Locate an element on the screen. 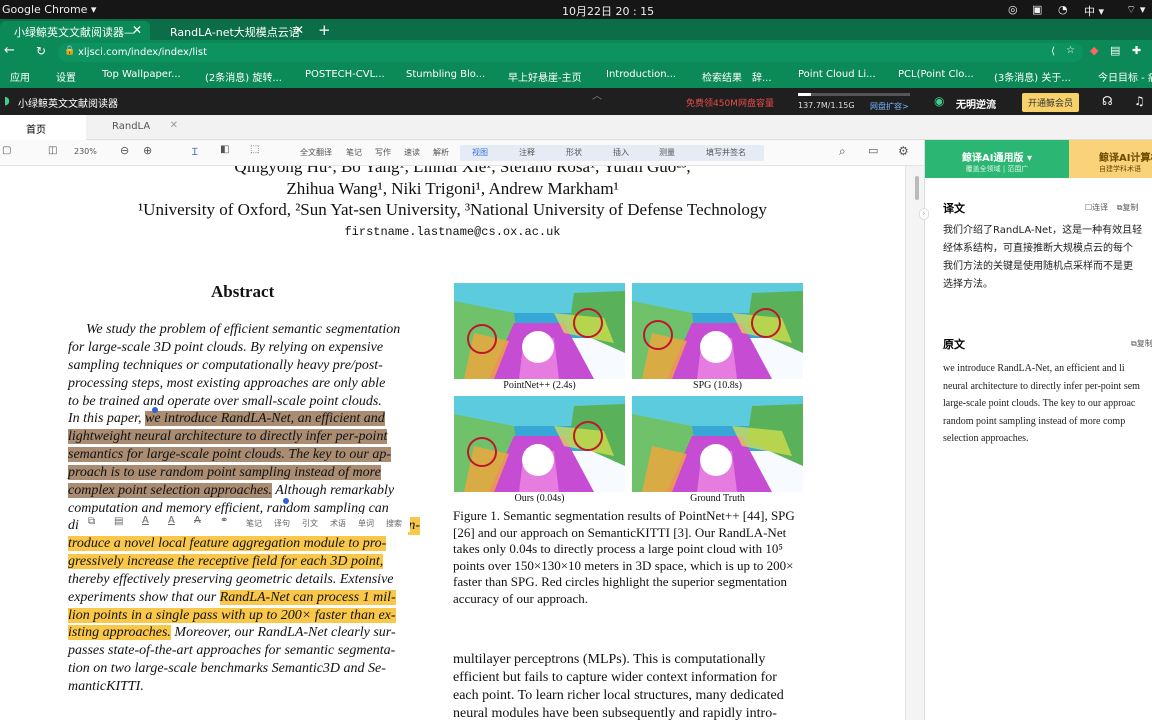 The width and height of the screenshot is (1152, 720). popup-item: 引文 is located at coordinates (310, 523).